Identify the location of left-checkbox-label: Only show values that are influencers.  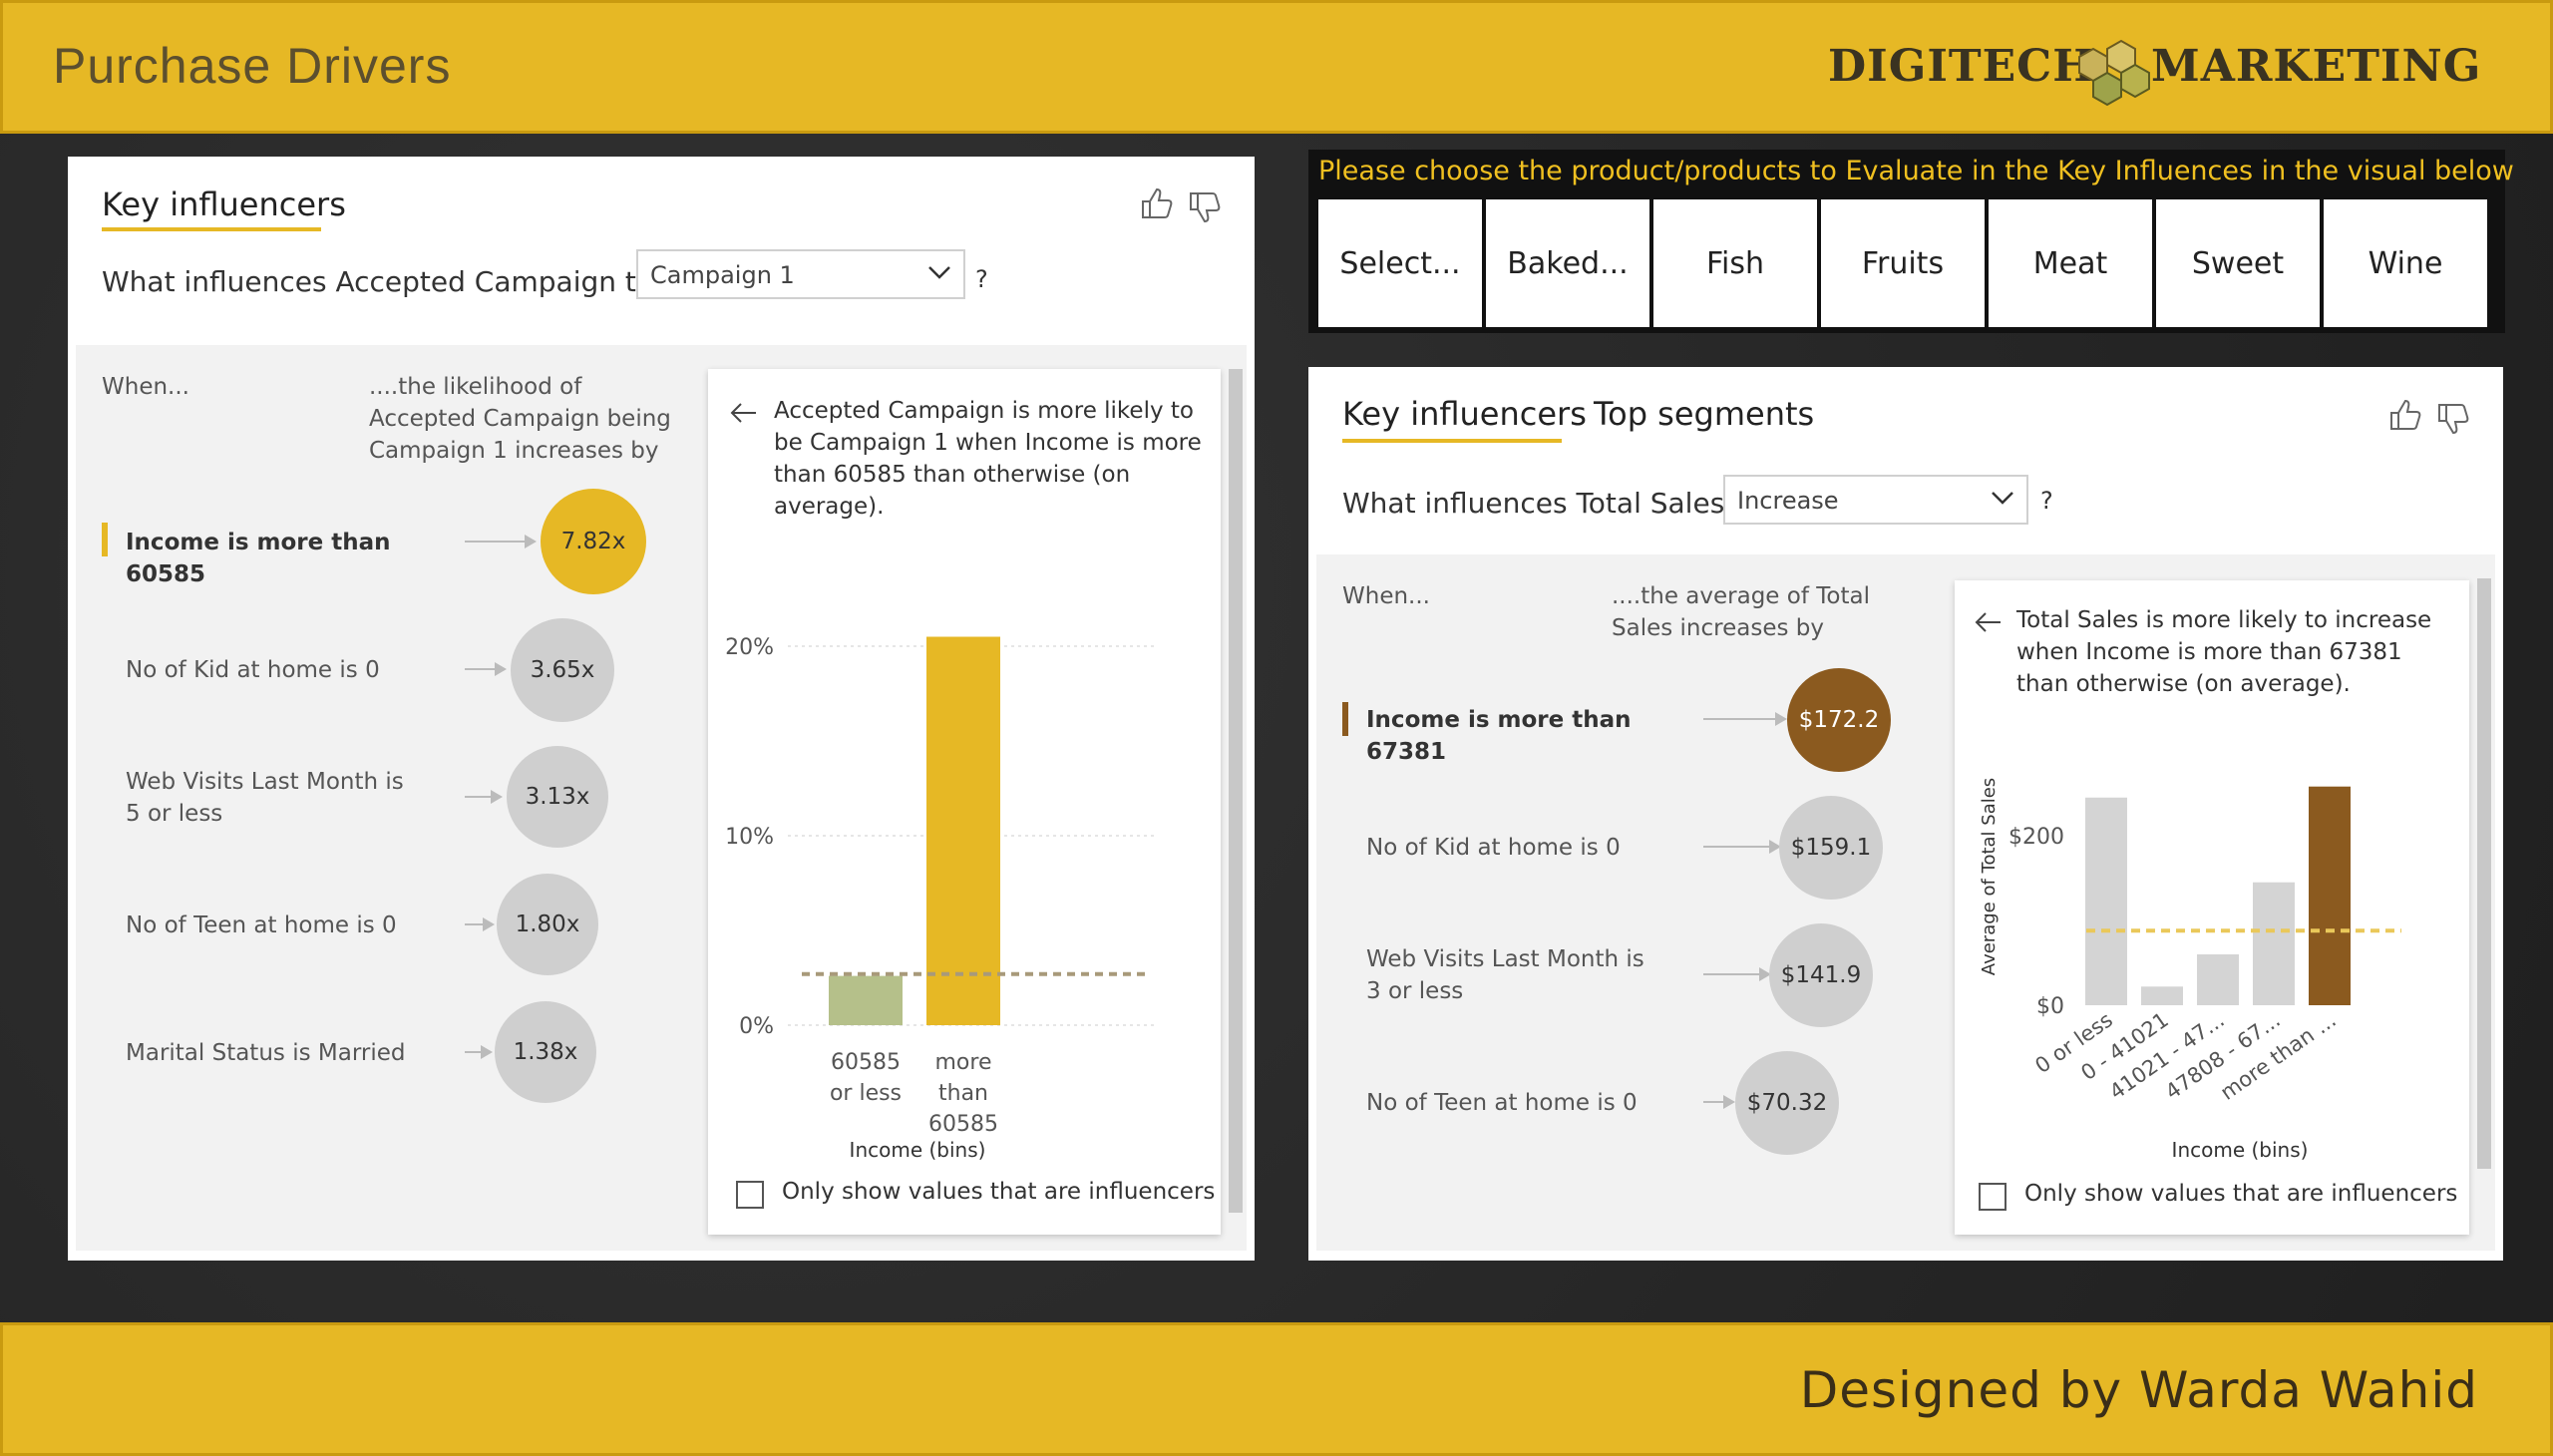
(999, 1192).